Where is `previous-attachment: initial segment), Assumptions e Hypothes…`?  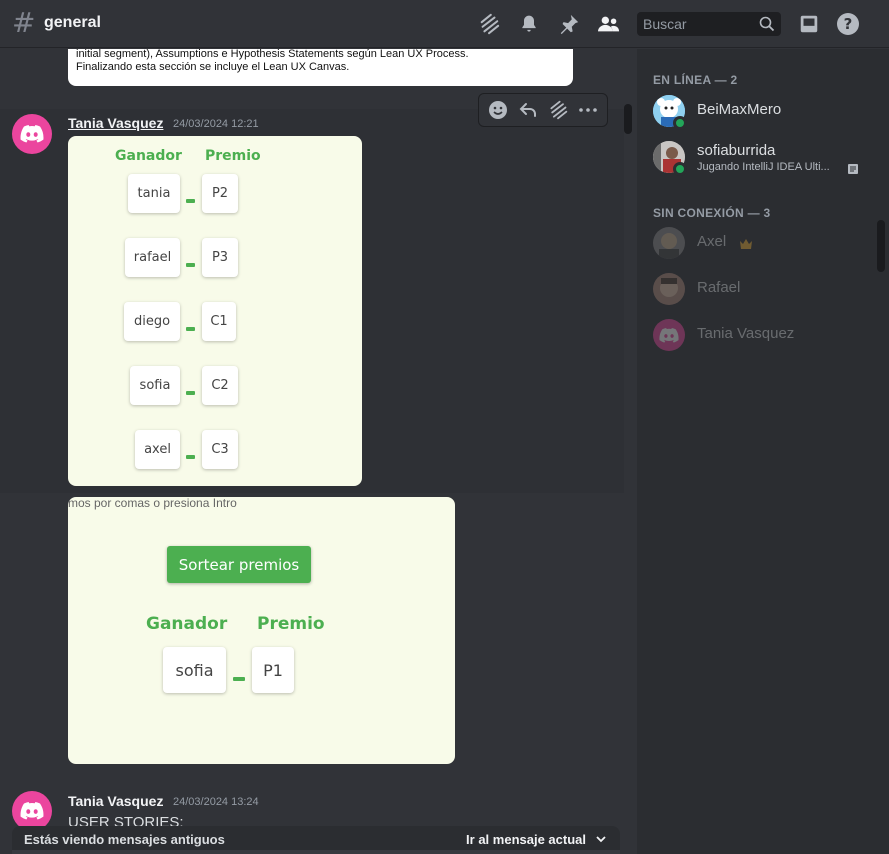 previous-attachment: initial segment), Assumptions e Hypothes… is located at coordinates (320, 67).